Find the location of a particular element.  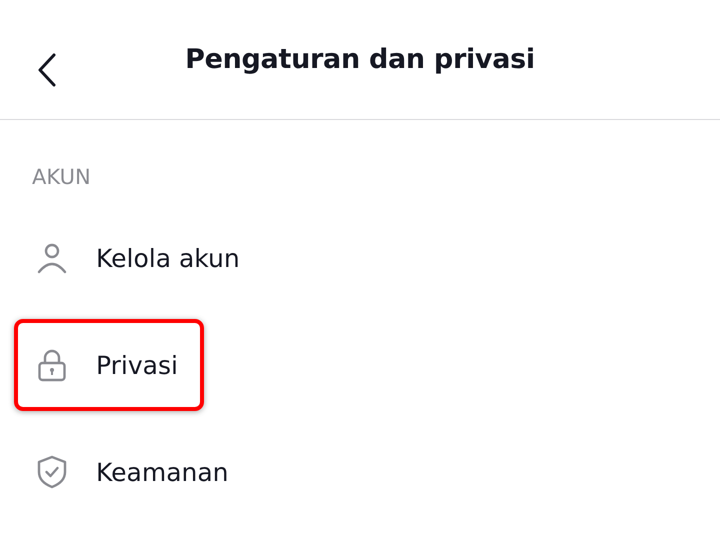

person-icon is located at coordinates (52, 258).